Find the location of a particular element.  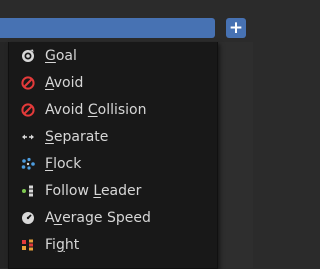

menu-item-avoid-collision: Avoid Collision is located at coordinates (113, 110).